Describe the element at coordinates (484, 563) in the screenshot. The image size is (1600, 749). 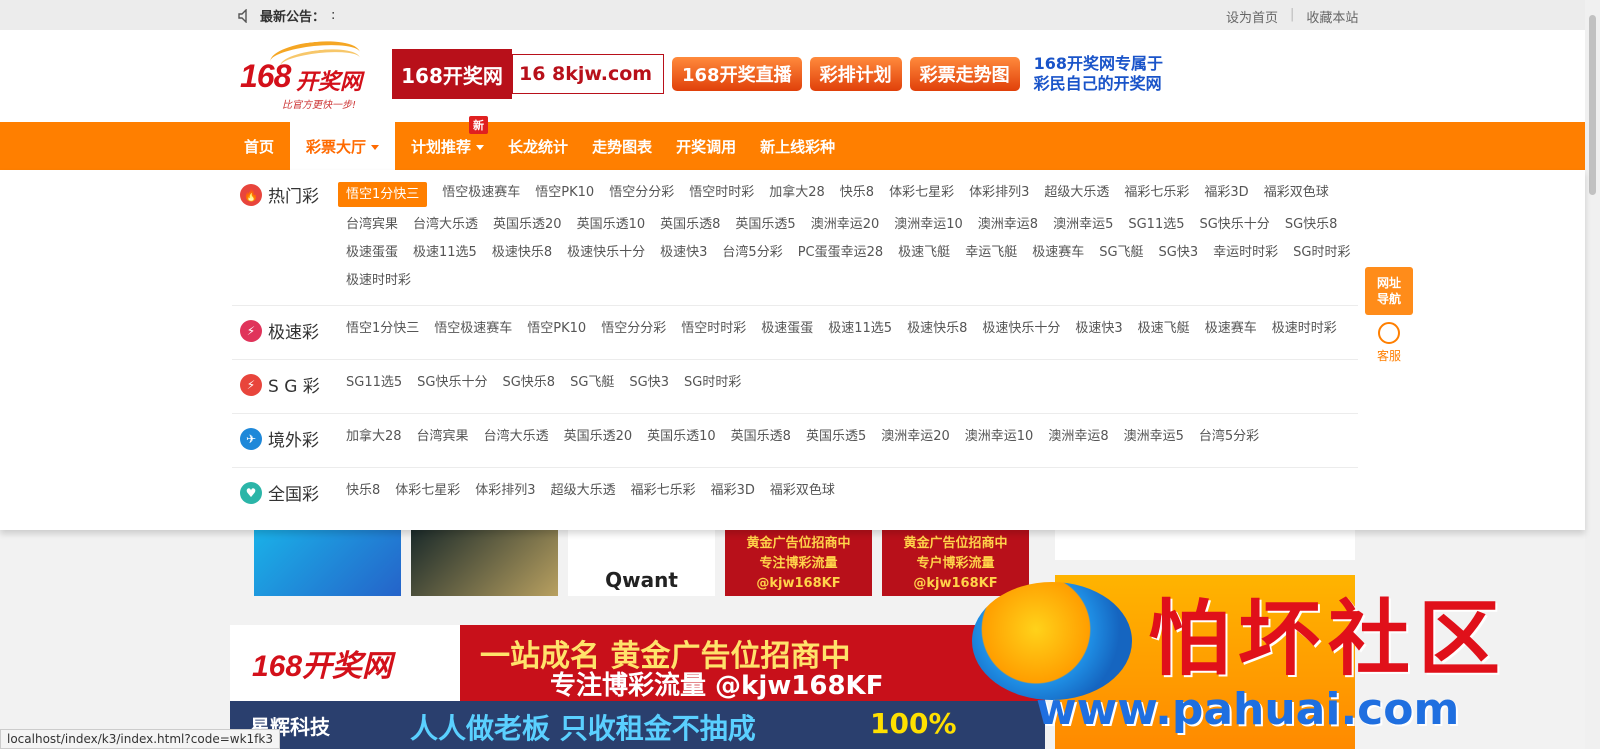
I see `ad-thumb-casino` at that location.